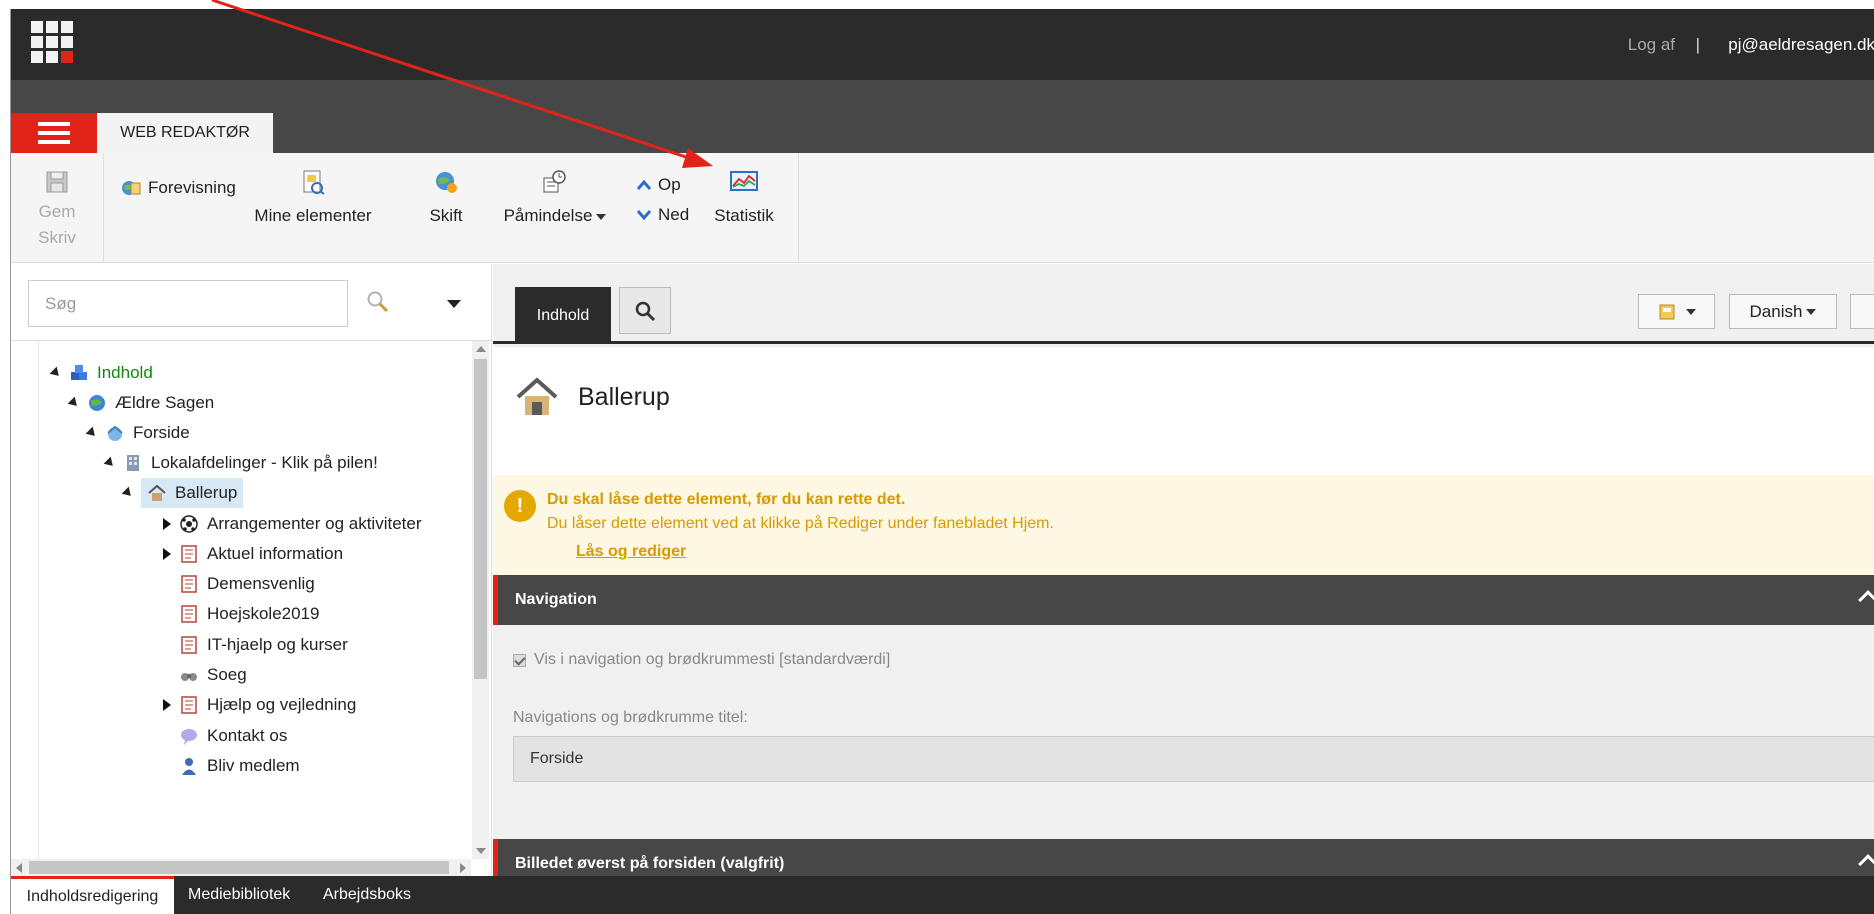 The height and width of the screenshot is (914, 1874). I want to click on tab-media-library: Mediebibliotek, so click(239, 895).